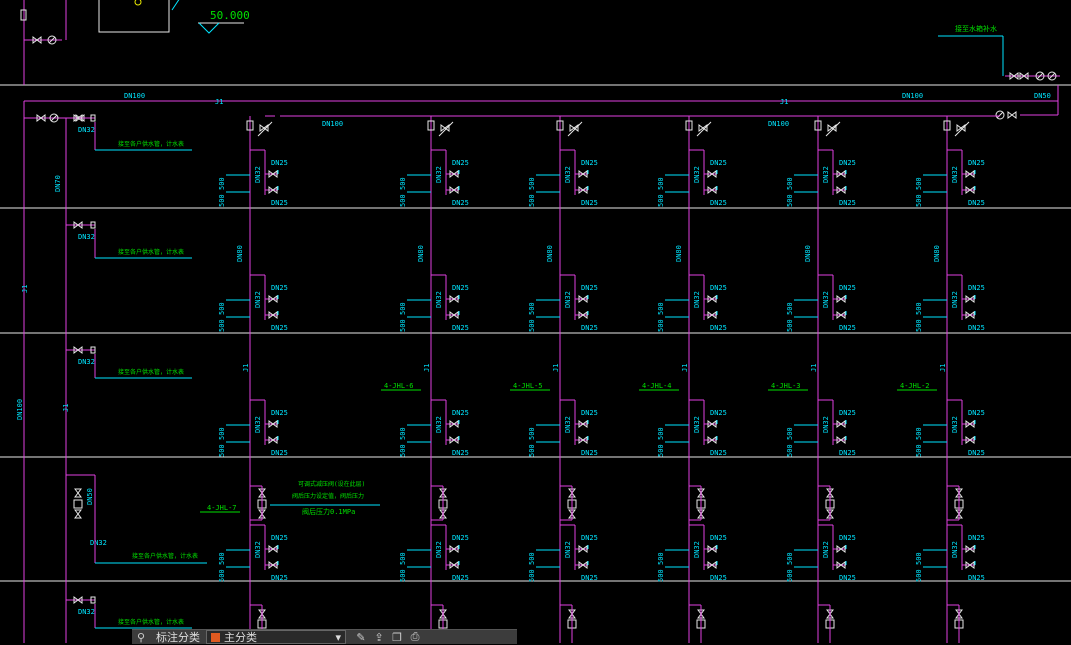  Describe the element at coordinates (25, 289) in the screenshot. I see `main-vertical-label: J1` at that location.